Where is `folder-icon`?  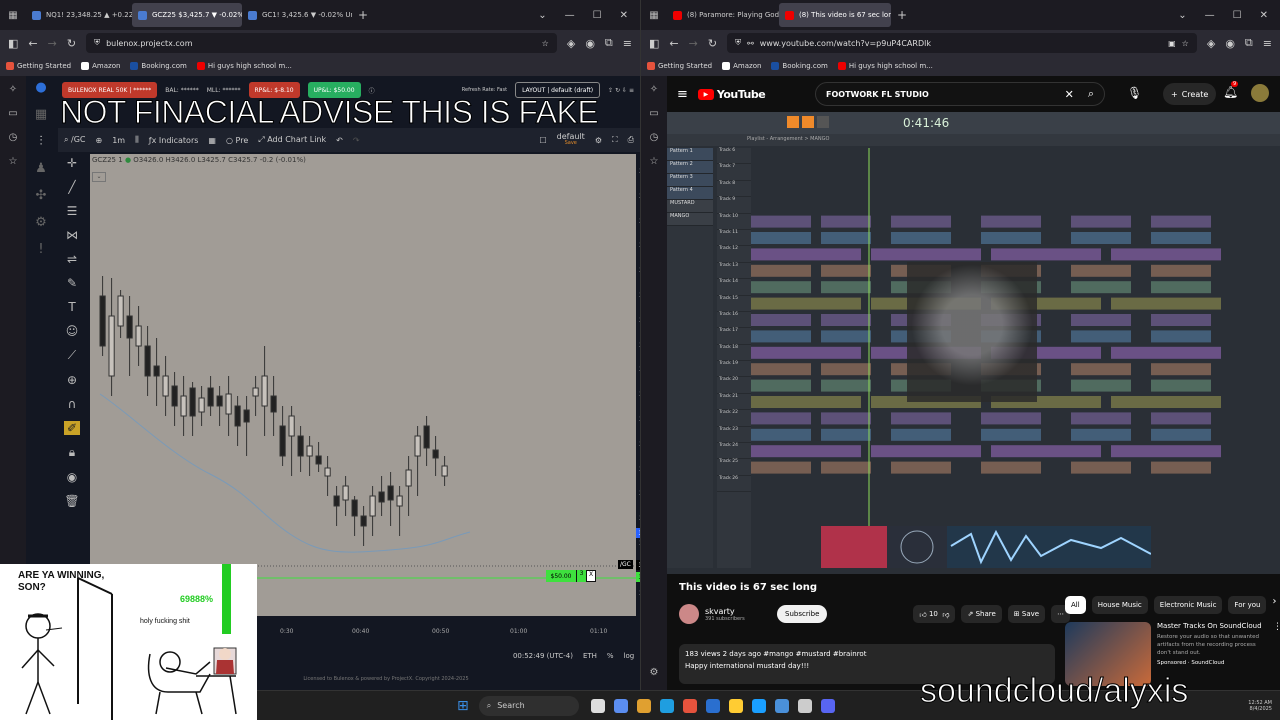
folder-icon is located at coordinates (735, 705).